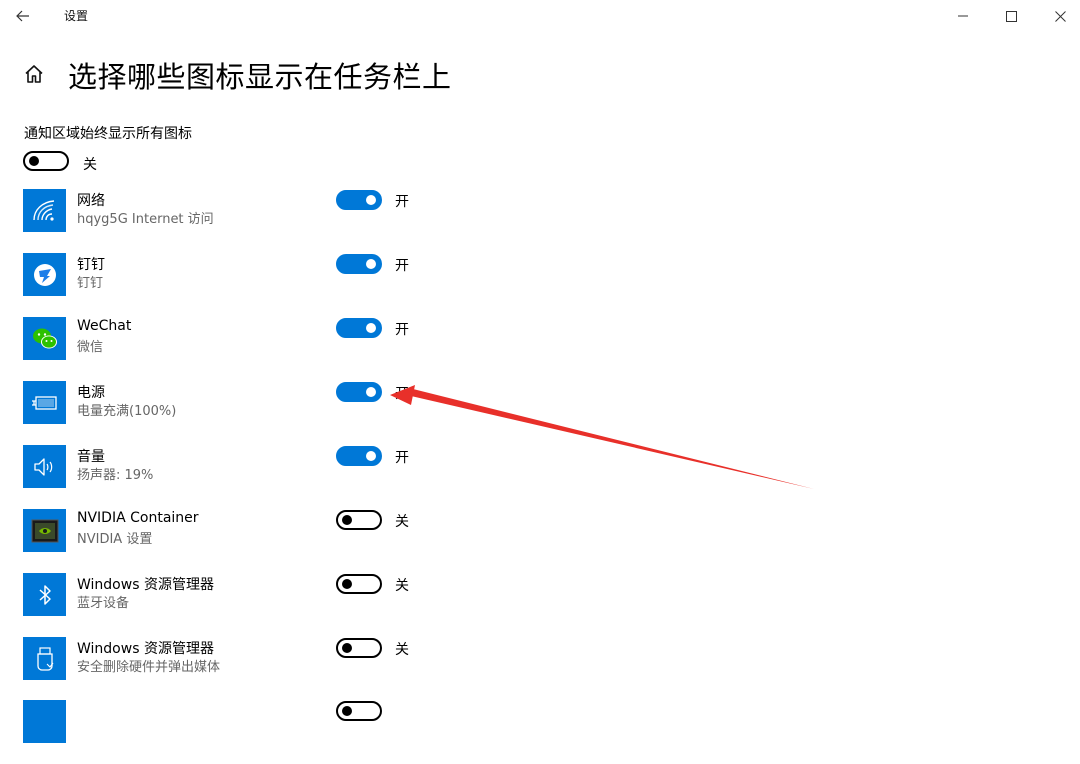  I want to click on list-item-bluetooth: Windows 资源管理器 蓝牙设备 关, so click(540, 605).